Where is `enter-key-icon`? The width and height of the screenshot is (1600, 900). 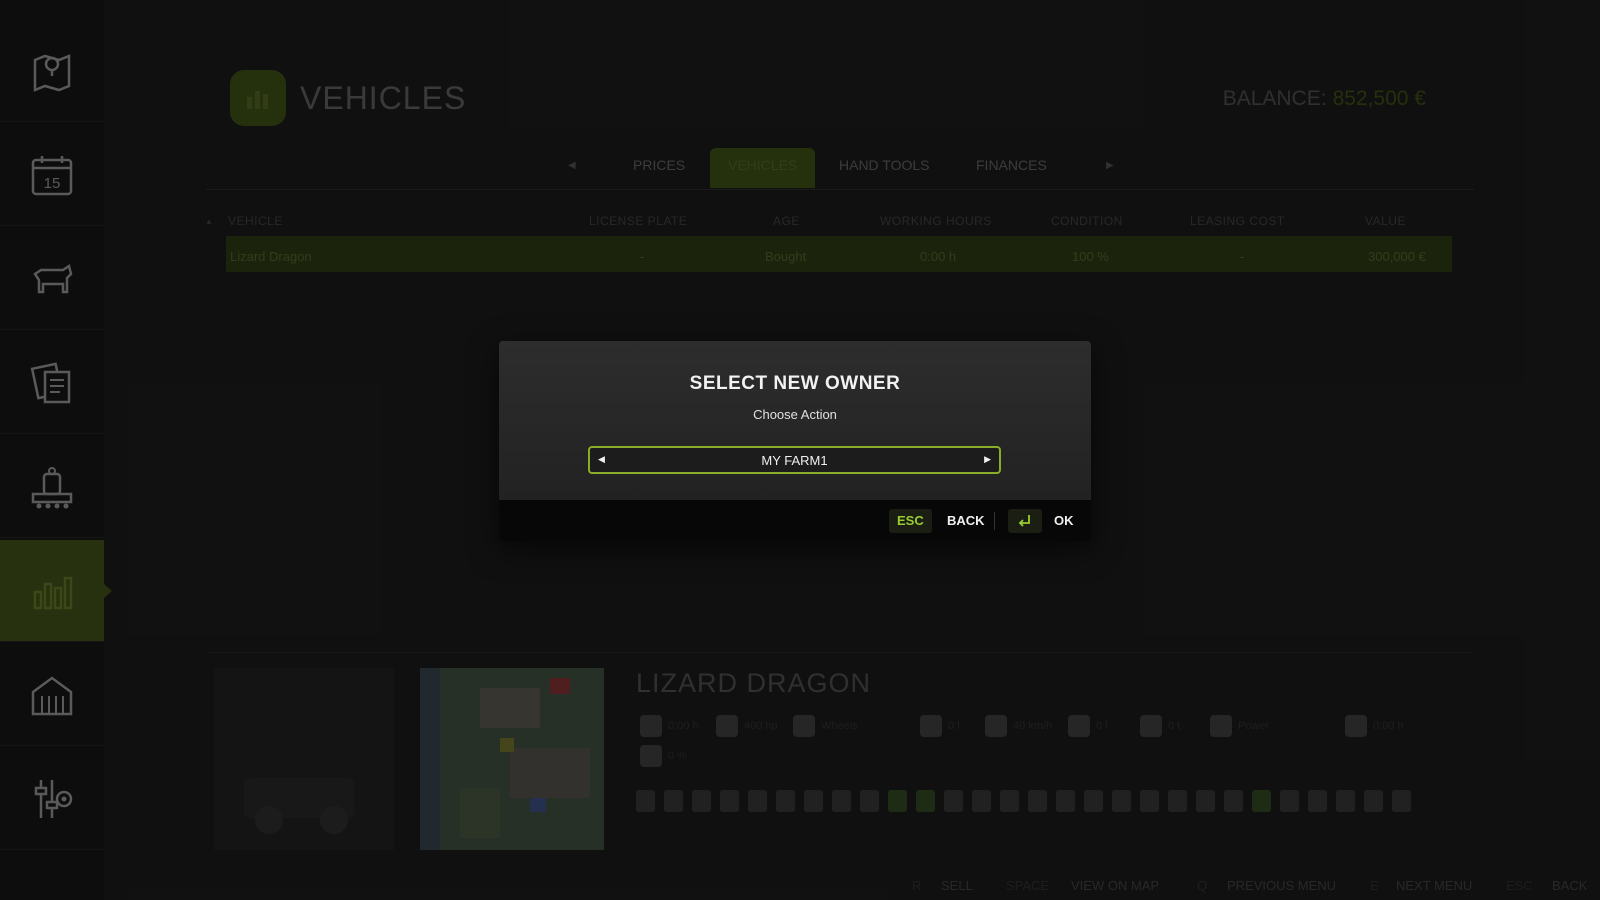 enter-key-icon is located at coordinates (1024, 521).